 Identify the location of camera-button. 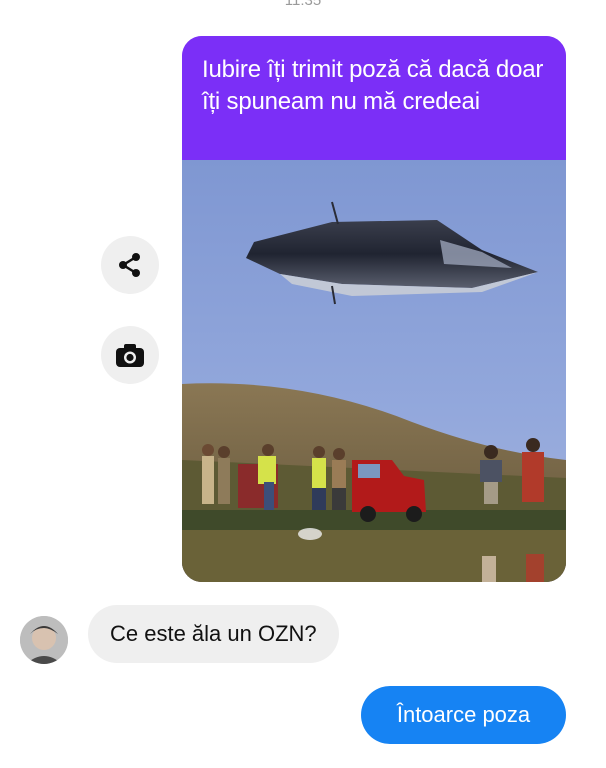
(130, 355).